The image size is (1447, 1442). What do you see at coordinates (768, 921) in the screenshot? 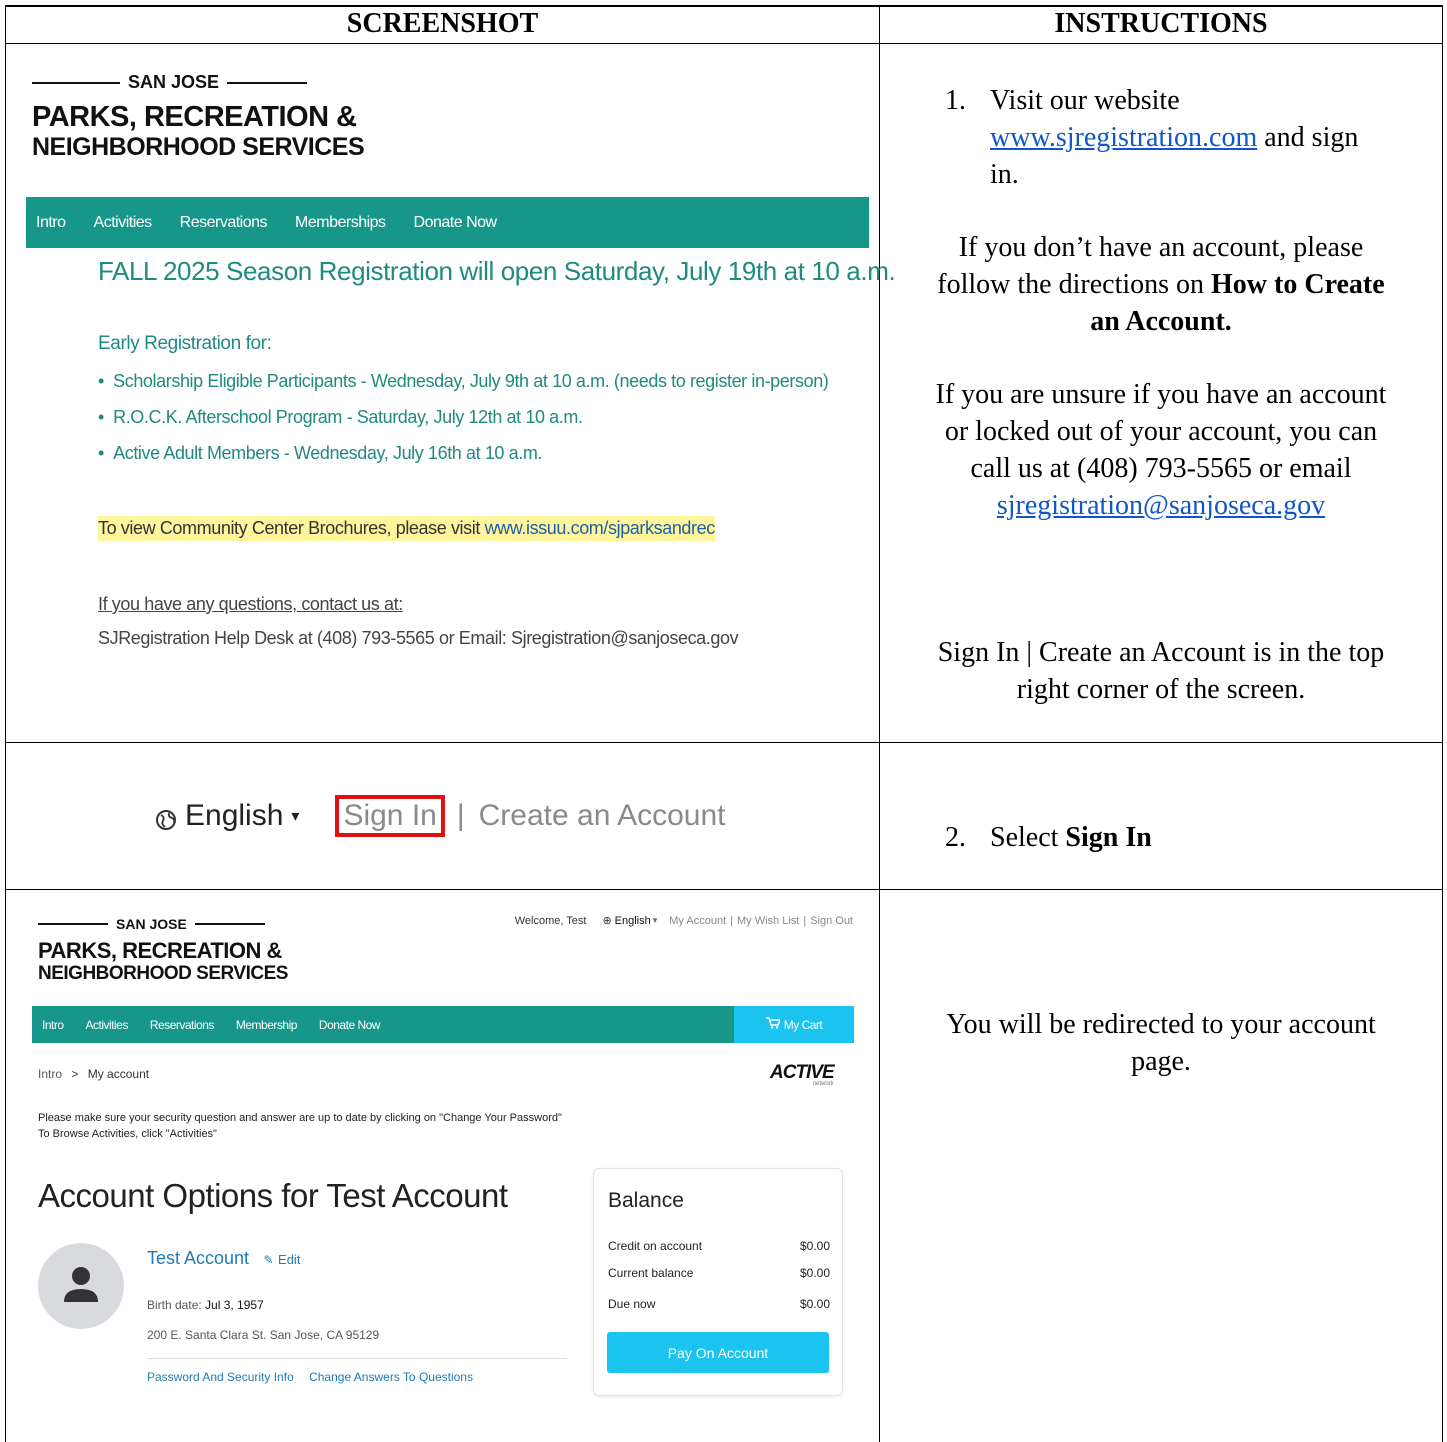
I see `wish-list-link: My Wish List` at bounding box center [768, 921].